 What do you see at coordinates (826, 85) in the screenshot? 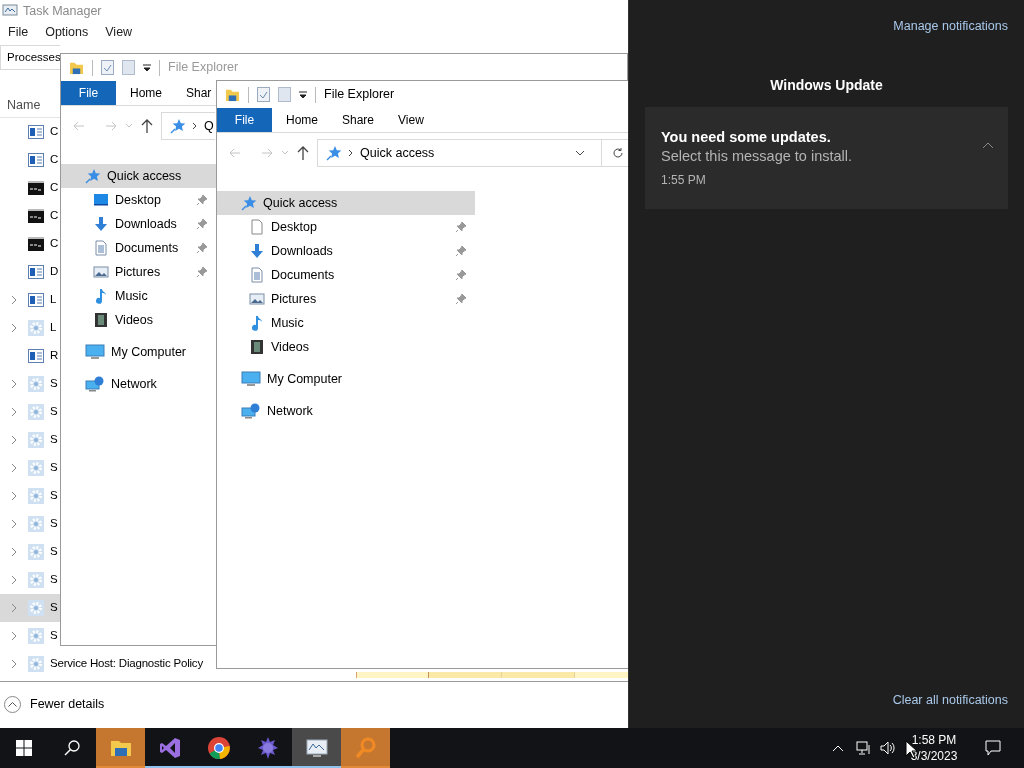
I see `group-title: Windows Update` at bounding box center [826, 85].